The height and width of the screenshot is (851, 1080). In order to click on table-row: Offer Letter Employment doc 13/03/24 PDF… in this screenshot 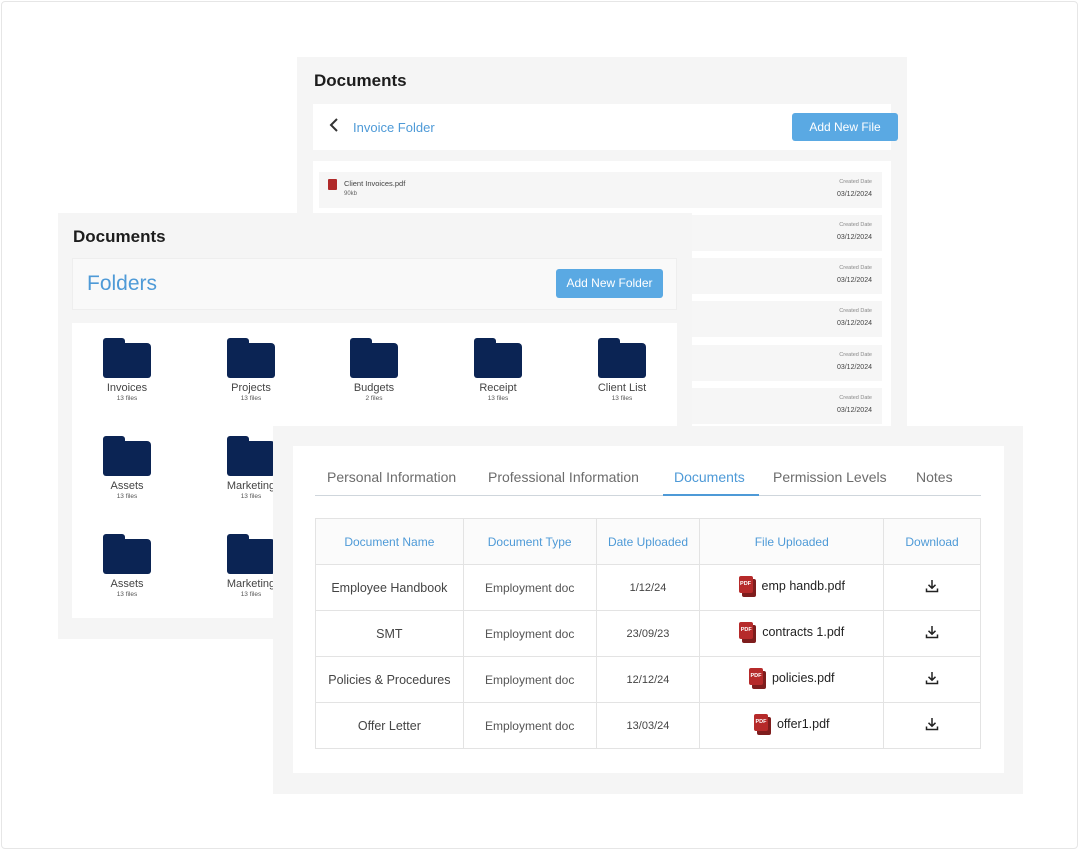, I will do `click(648, 725)`.